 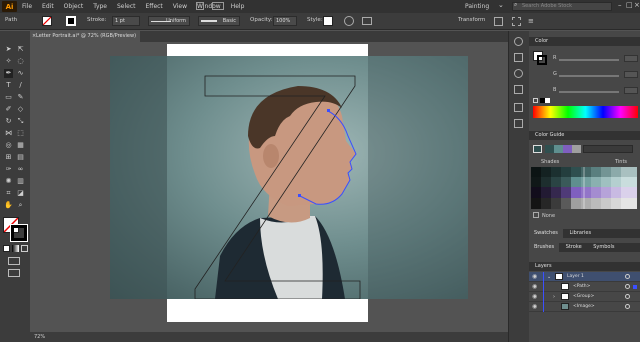 I want to click on close-tab-icon: ×, so click(x=34, y=36).